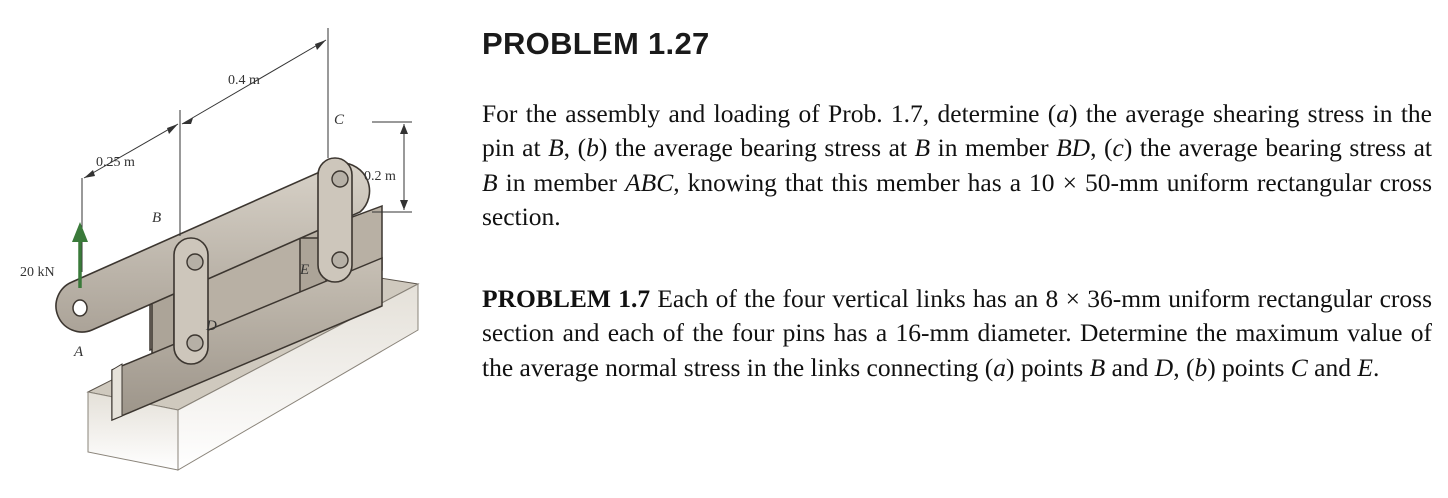 The height and width of the screenshot is (498, 1448). Describe the element at coordinates (1164, 367) in the screenshot. I see `italic-run: D` at that location.